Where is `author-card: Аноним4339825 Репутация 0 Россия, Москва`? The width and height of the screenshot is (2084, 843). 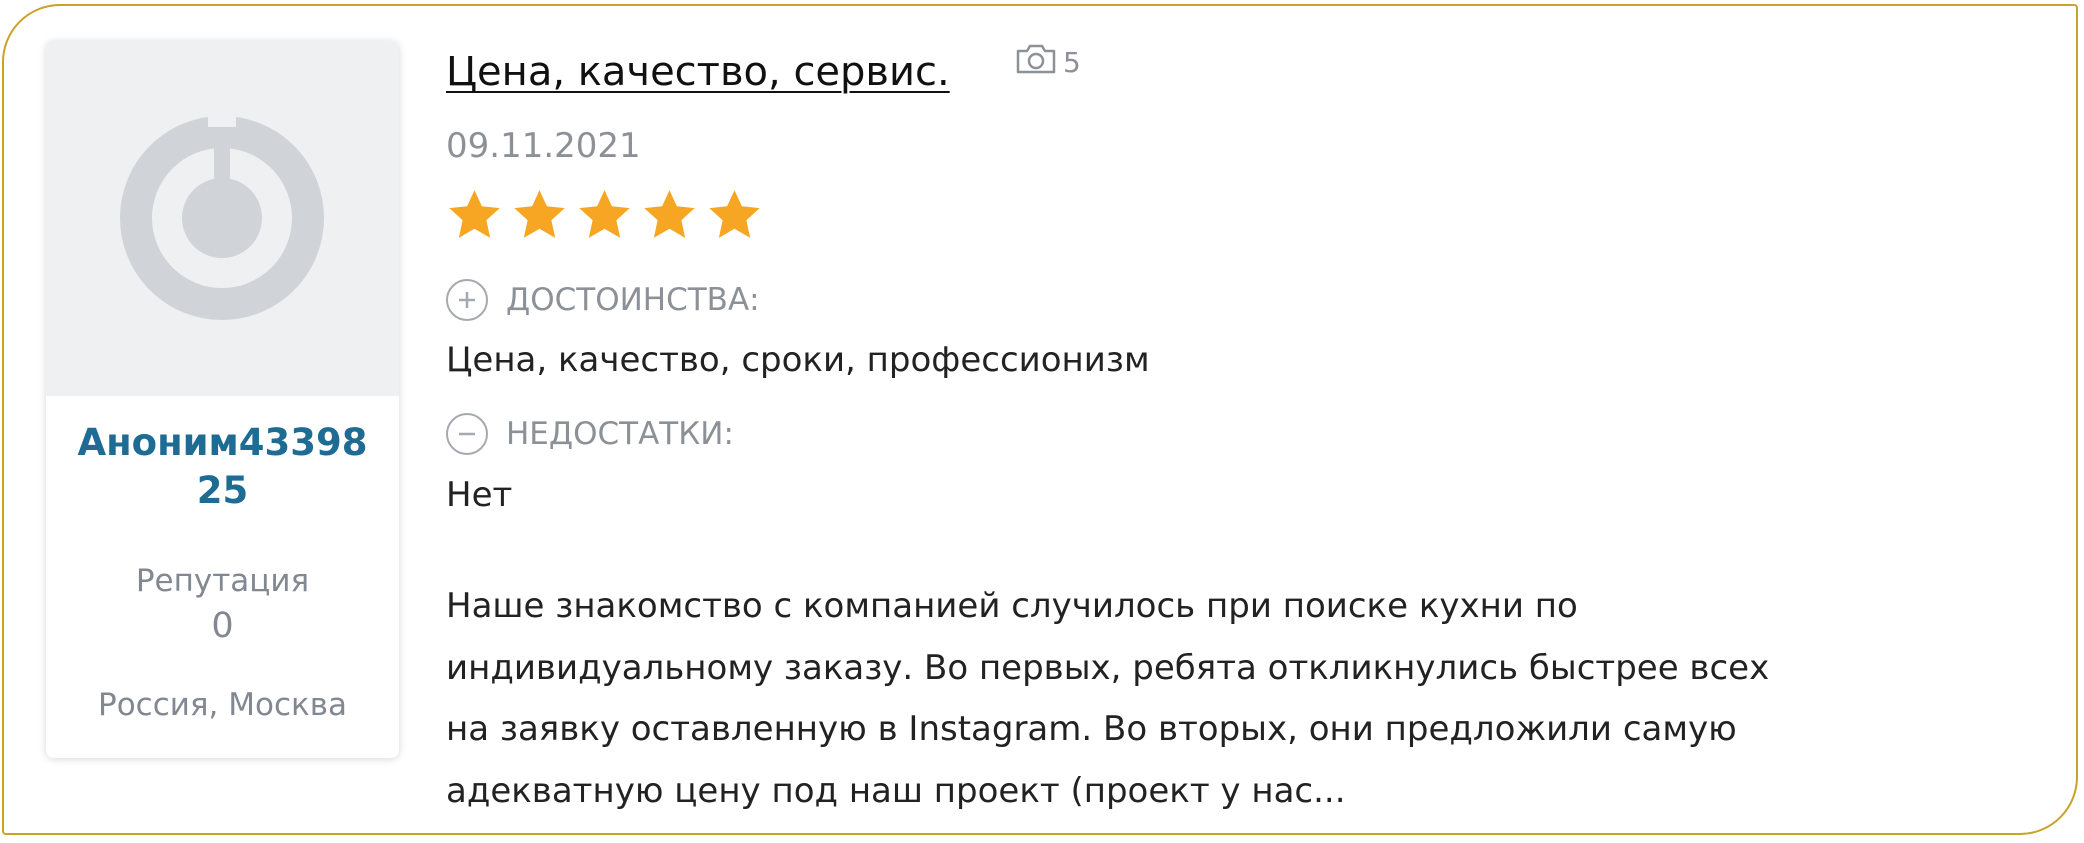
author-card: Аноним4339825 Репутация 0 Россия, Москва is located at coordinates (222, 399).